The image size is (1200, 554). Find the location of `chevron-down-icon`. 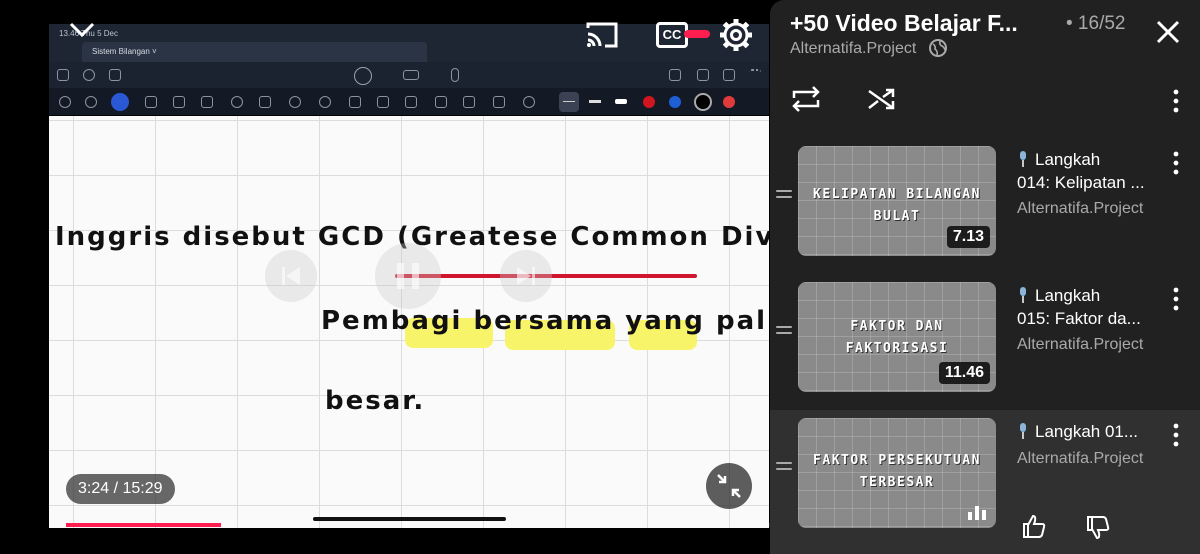

chevron-down-icon is located at coordinates (82, 30).